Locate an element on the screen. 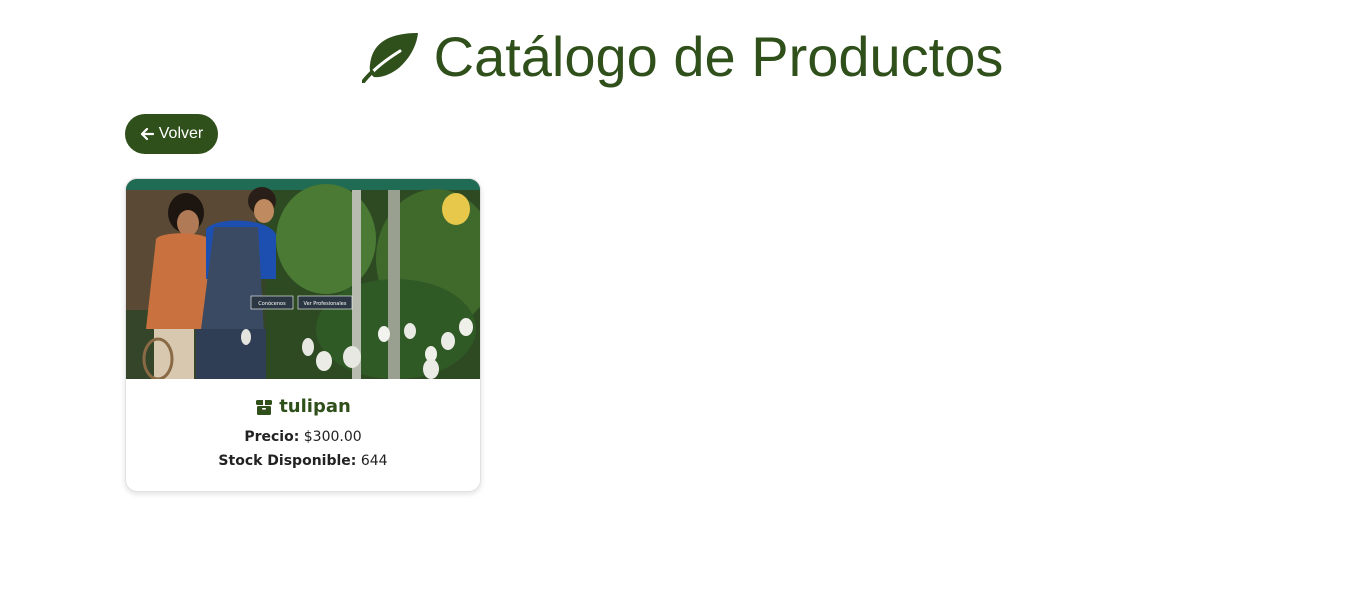 The height and width of the screenshot is (605, 1365). back-button: Volver is located at coordinates (171, 134).